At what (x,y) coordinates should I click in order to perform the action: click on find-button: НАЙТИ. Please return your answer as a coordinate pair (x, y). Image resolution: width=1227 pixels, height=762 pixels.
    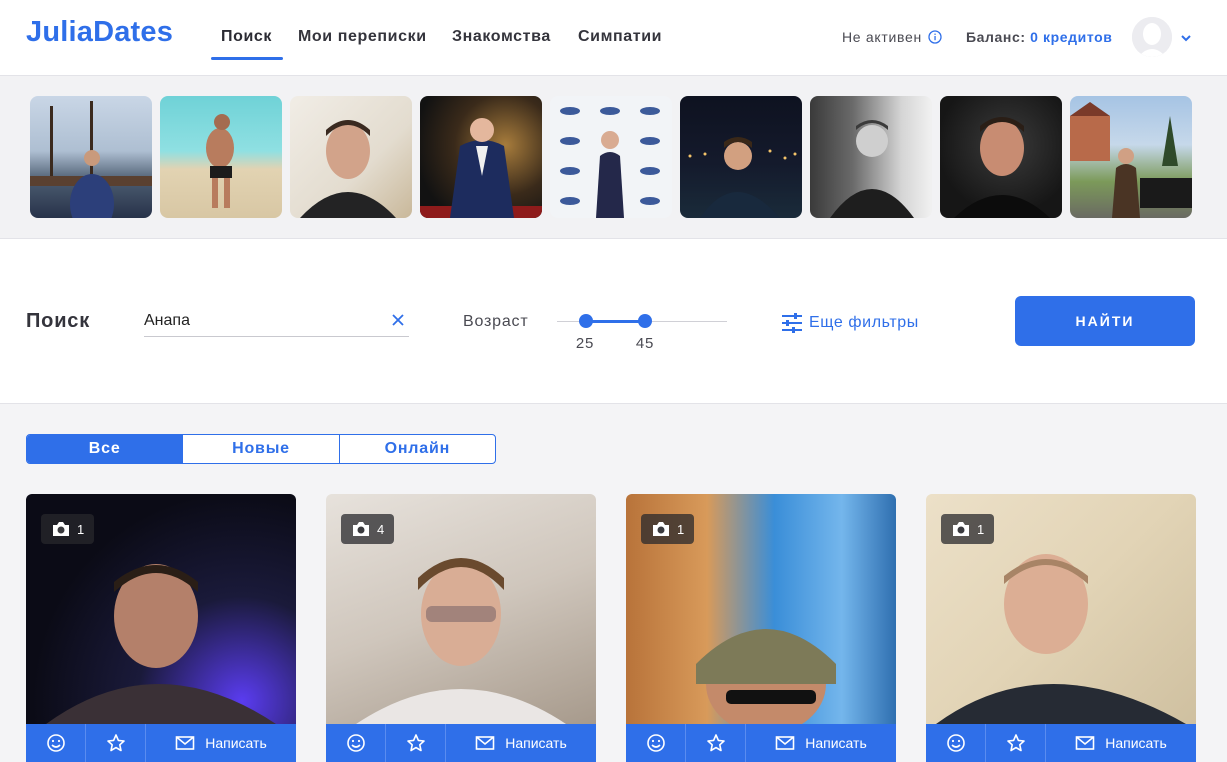
    Looking at the image, I should click on (1105, 321).